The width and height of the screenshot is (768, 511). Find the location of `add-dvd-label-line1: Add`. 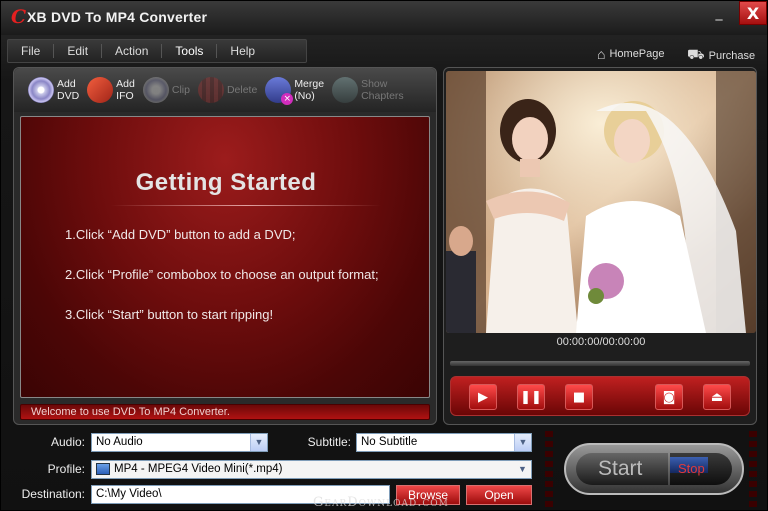

add-dvd-label-line1: Add is located at coordinates (66, 84).